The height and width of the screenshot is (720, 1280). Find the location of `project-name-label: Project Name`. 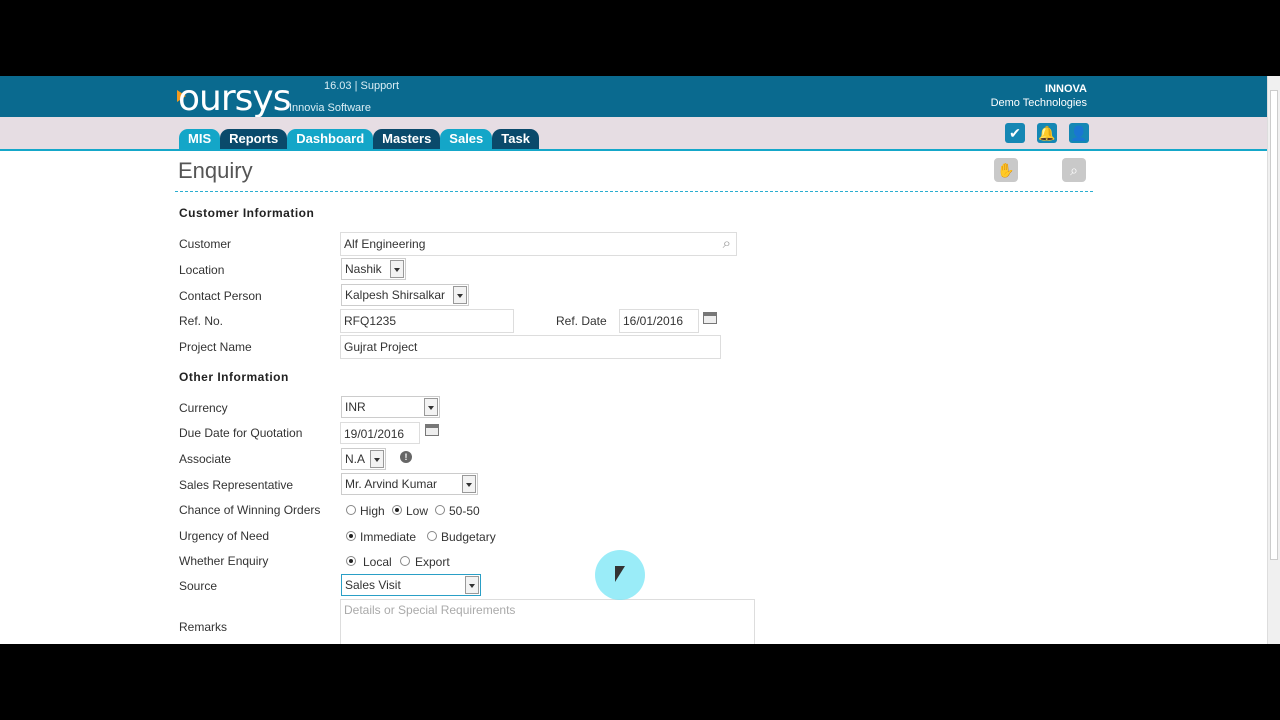

project-name-label: Project Name is located at coordinates (215, 347).